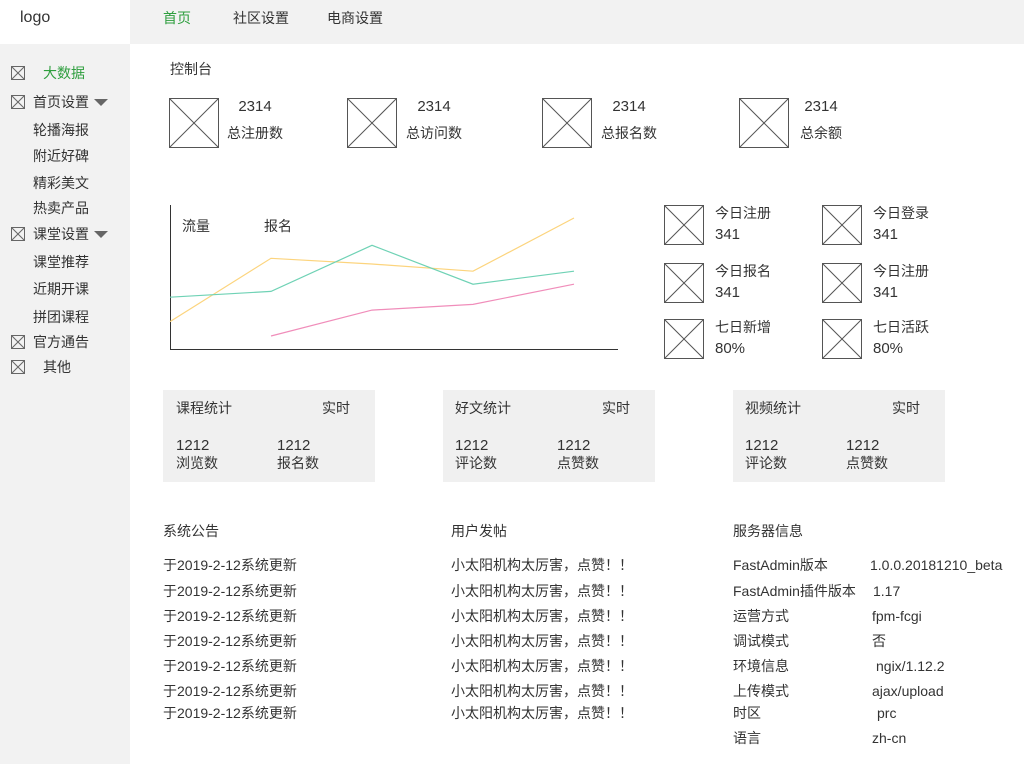  I want to click on total-card-signups: 2314 总报名数, so click(629, 123).